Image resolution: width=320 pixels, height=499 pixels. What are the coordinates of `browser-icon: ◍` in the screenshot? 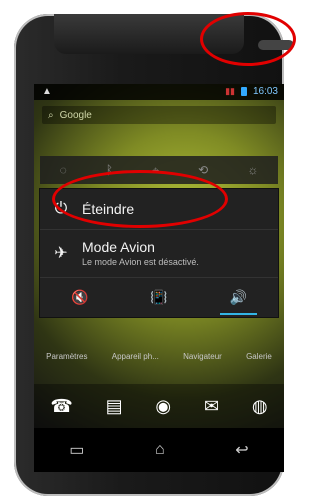 It's located at (260, 406).